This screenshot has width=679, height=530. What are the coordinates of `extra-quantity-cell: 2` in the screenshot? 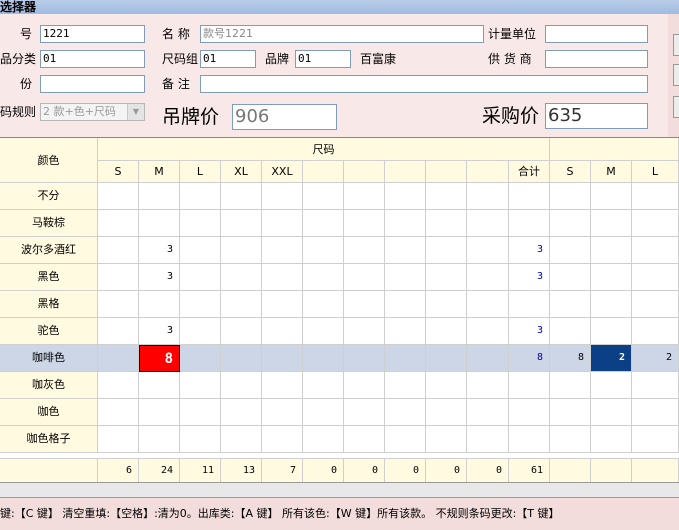 It's located at (611, 358).